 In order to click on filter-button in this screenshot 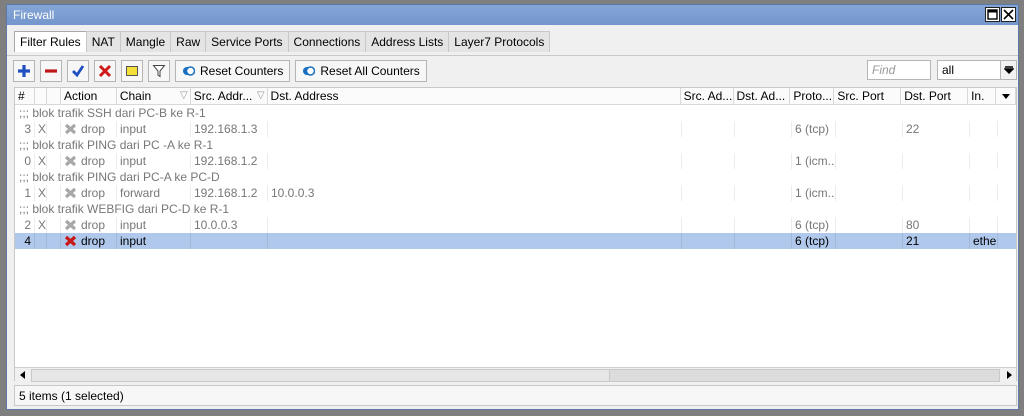, I will do `click(159, 70)`.